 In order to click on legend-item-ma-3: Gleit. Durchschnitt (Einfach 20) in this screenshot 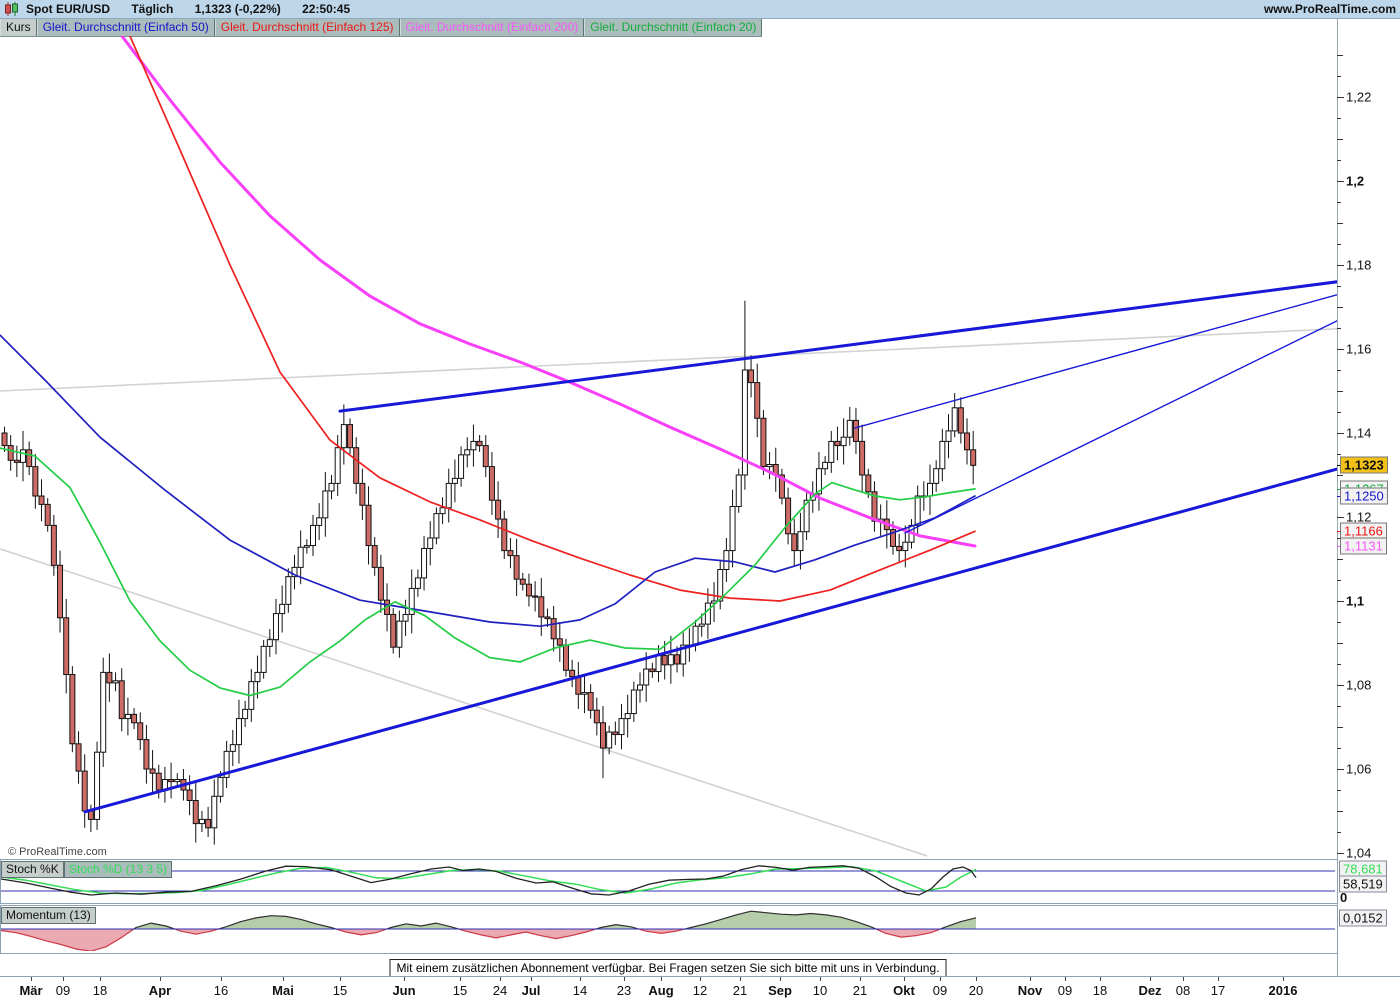, I will do `click(673, 27)`.